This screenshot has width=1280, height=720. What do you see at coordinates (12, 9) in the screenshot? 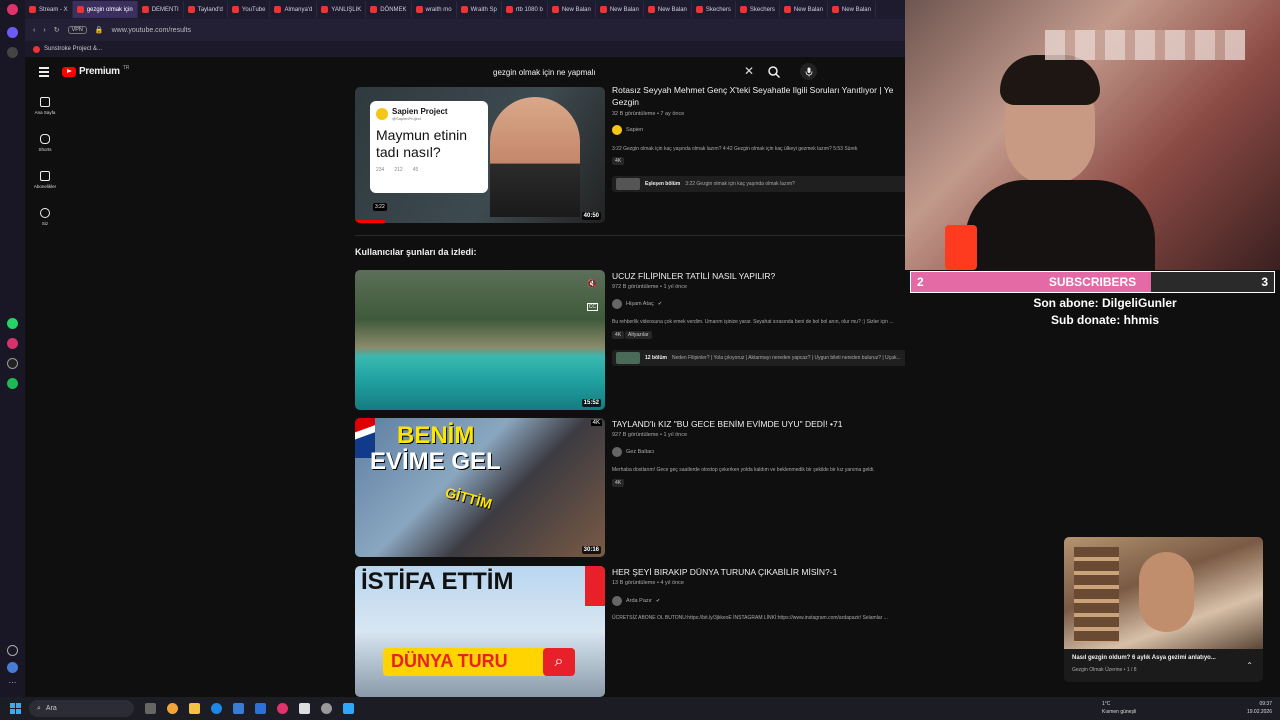
I see `opera-logo-icon` at bounding box center [12, 9].